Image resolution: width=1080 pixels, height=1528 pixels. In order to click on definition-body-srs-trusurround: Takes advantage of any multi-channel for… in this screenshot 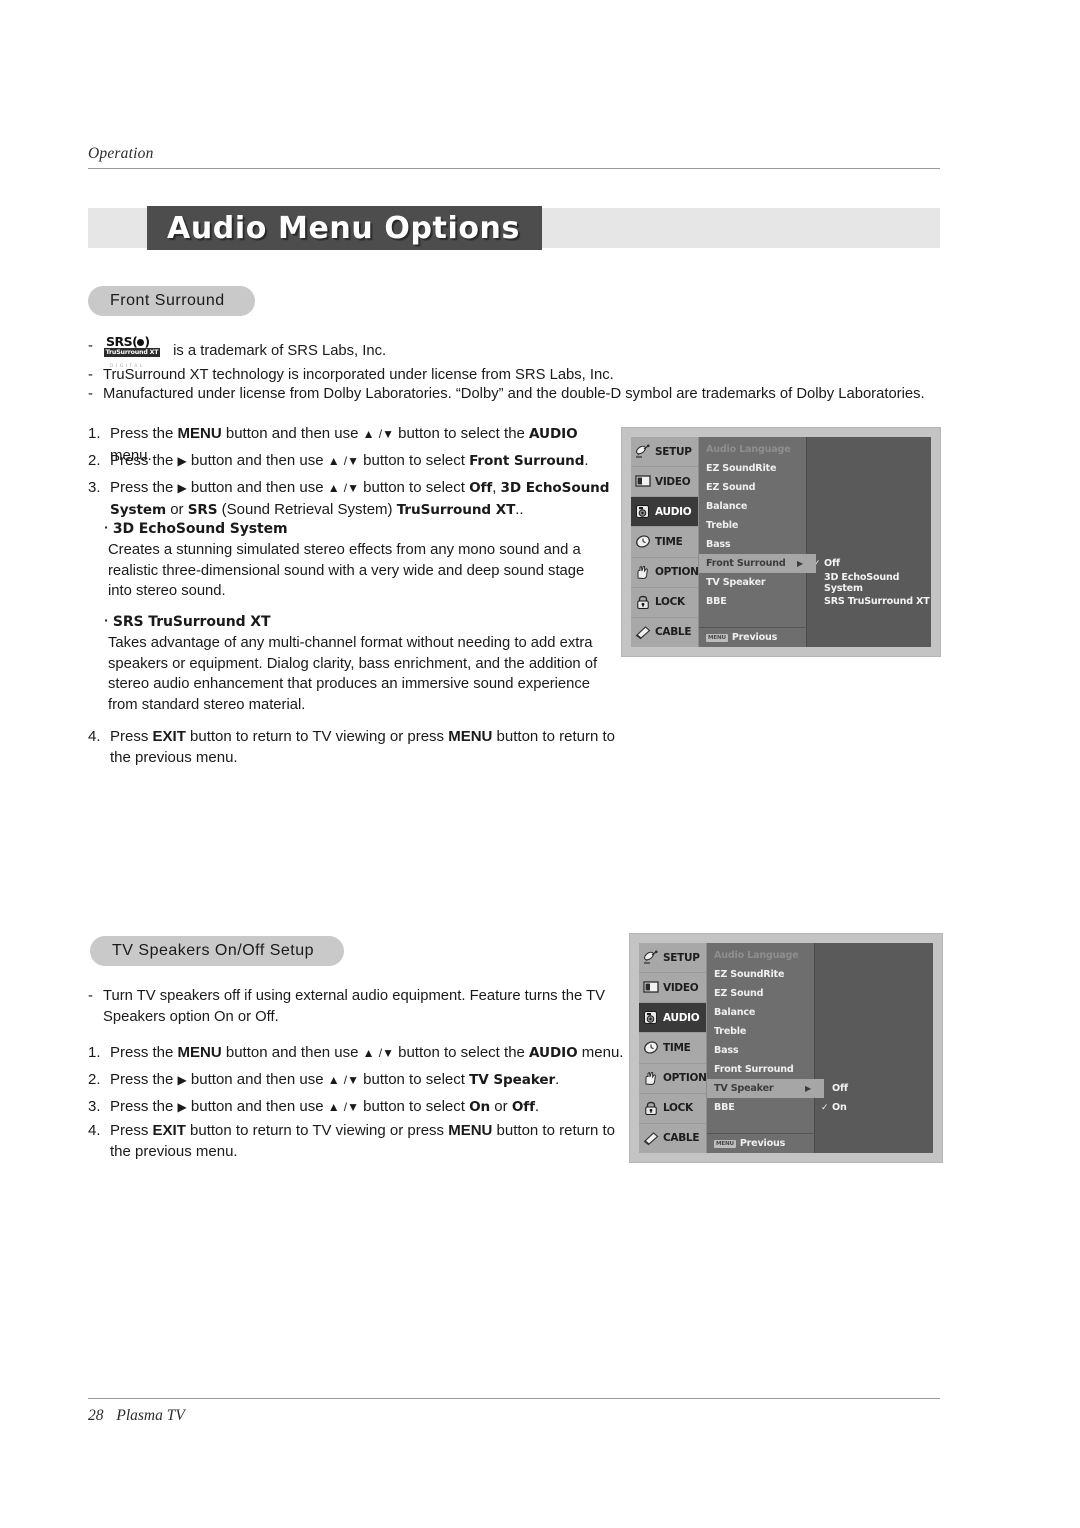, I will do `click(353, 674)`.